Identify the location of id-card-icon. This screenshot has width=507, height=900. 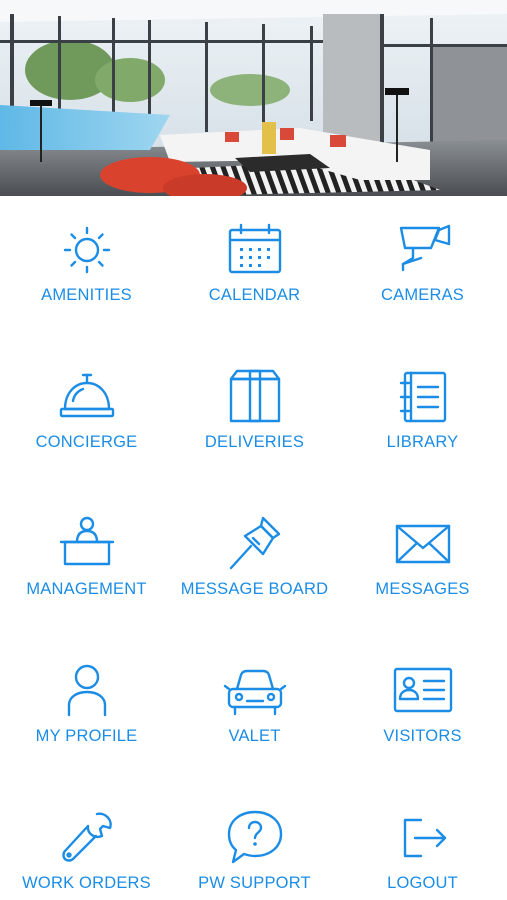
(423, 691).